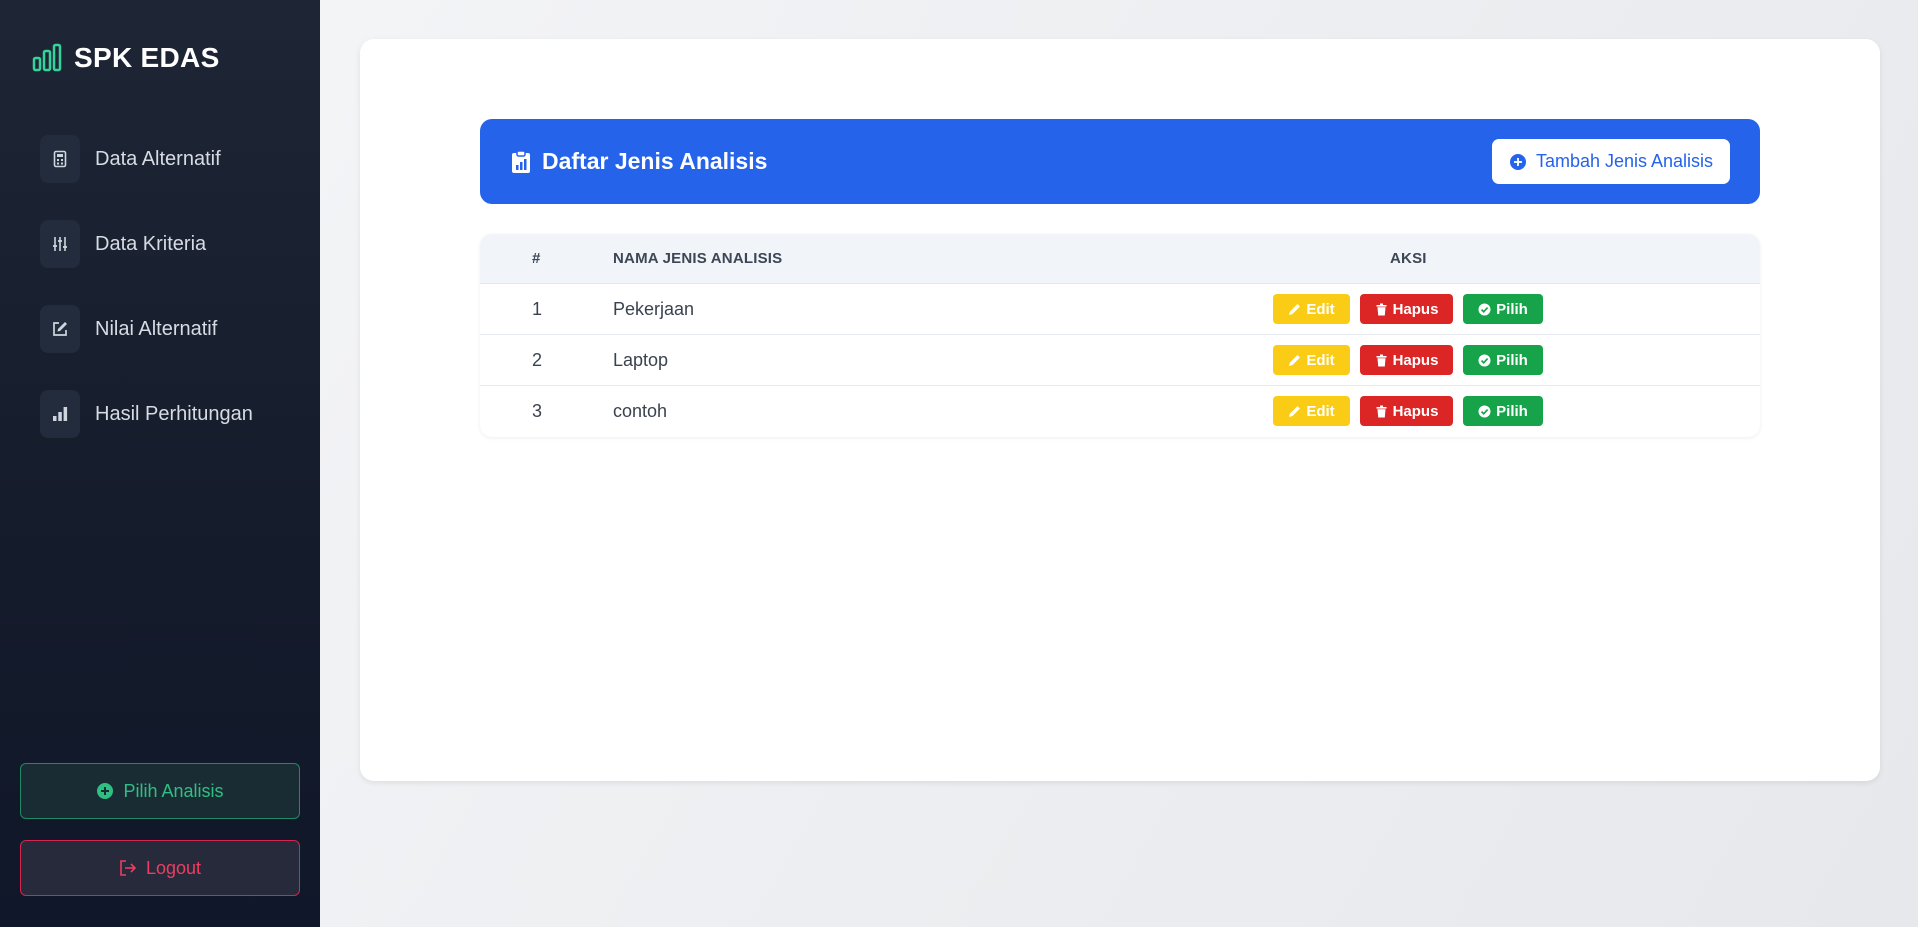 This screenshot has width=1918, height=927. I want to click on logout-label: Logout, so click(173, 867).